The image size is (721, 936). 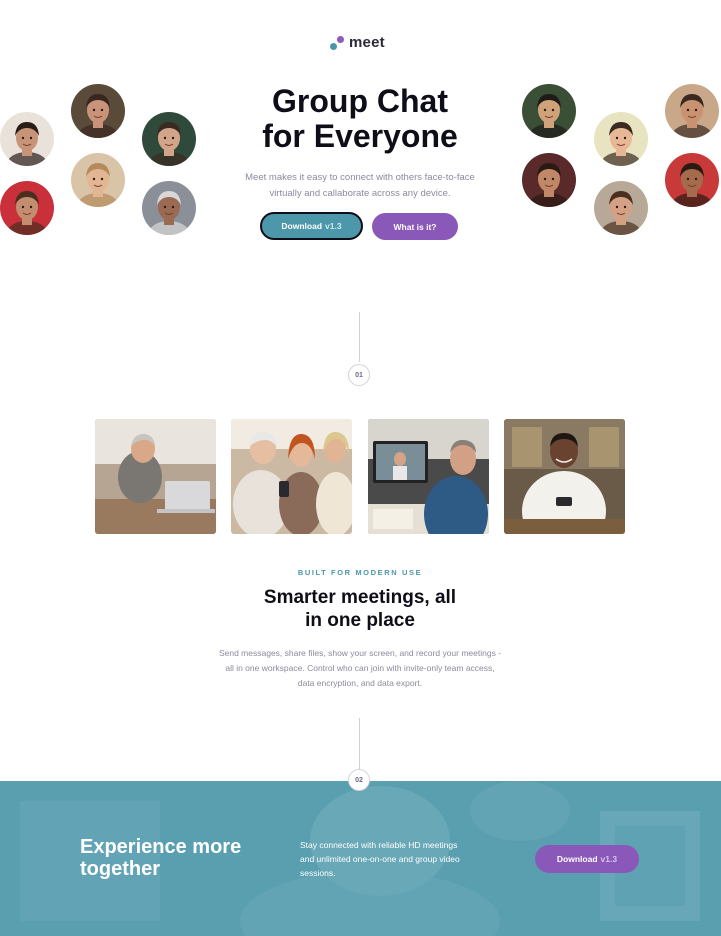 What do you see at coordinates (360, 597) in the screenshot?
I see `features-title-line-1: Smarter meetings, all` at bounding box center [360, 597].